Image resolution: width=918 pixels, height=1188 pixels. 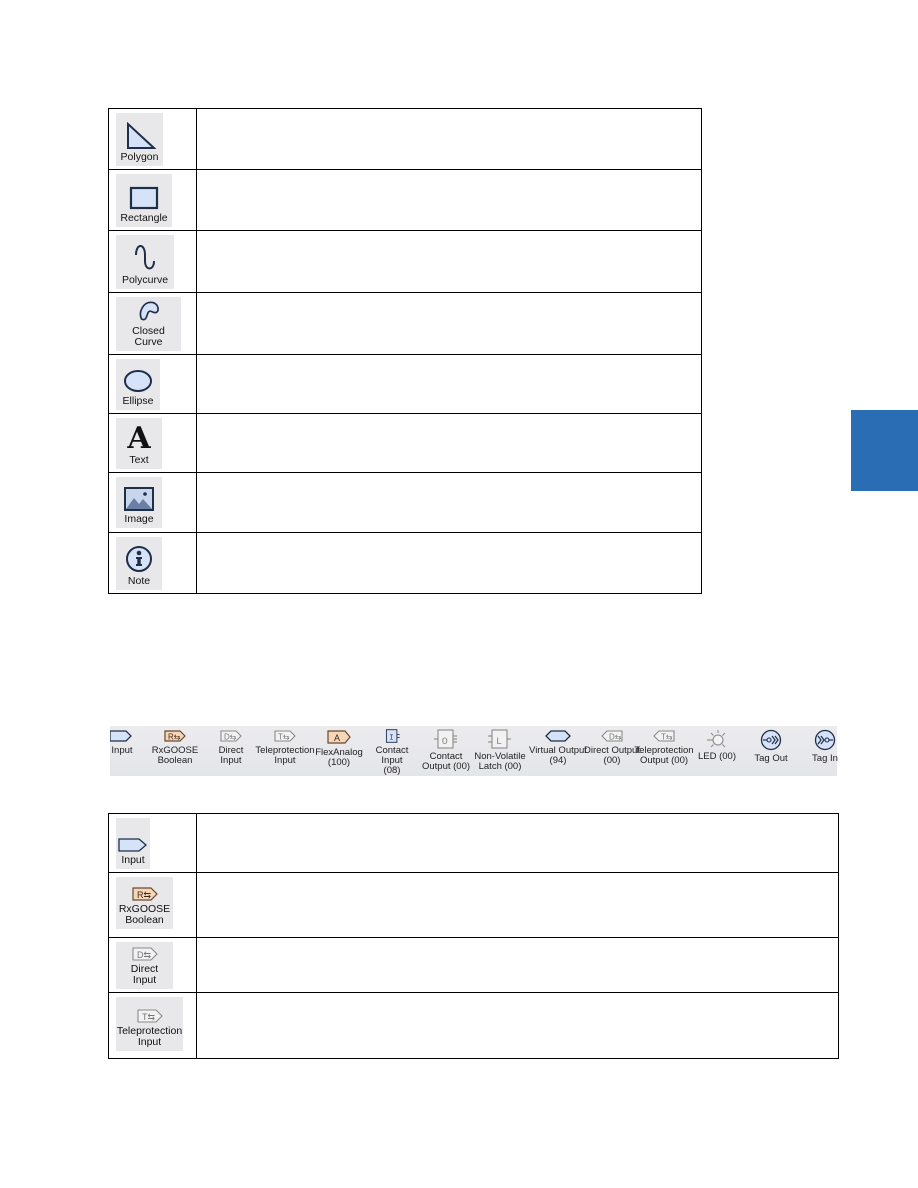 I want to click on toolbar-flexanalog: A FlexAnalog (100), so click(x=339, y=751).